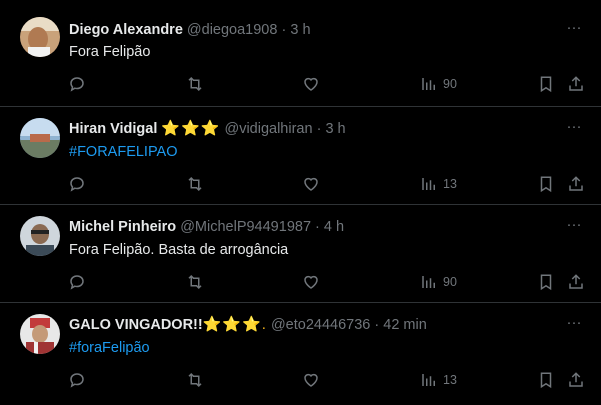 This screenshot has height=405, width=601. What do you see at coordinates (191, 128) in the screenshot?
I see `name-stars: ⭐⭐⭐` at bounding box center [191, 128].